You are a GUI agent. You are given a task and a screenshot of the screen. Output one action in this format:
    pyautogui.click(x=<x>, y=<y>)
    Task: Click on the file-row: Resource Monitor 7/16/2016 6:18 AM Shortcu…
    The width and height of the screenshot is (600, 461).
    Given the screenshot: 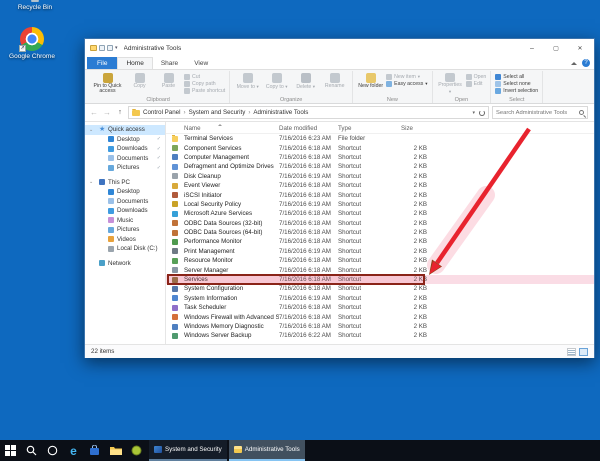 What is the action you would take?
    pyautogui.click(x=380, y=260)
    